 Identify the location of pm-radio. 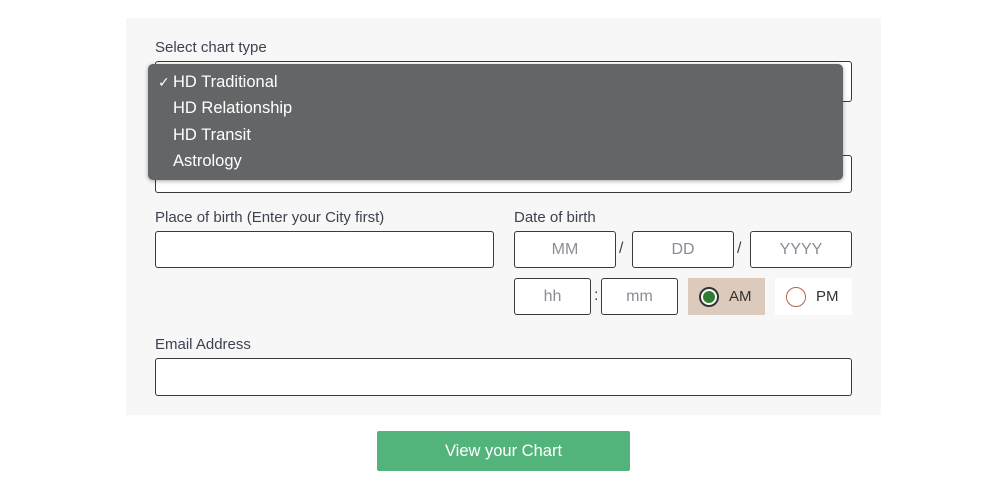
(796, 296).